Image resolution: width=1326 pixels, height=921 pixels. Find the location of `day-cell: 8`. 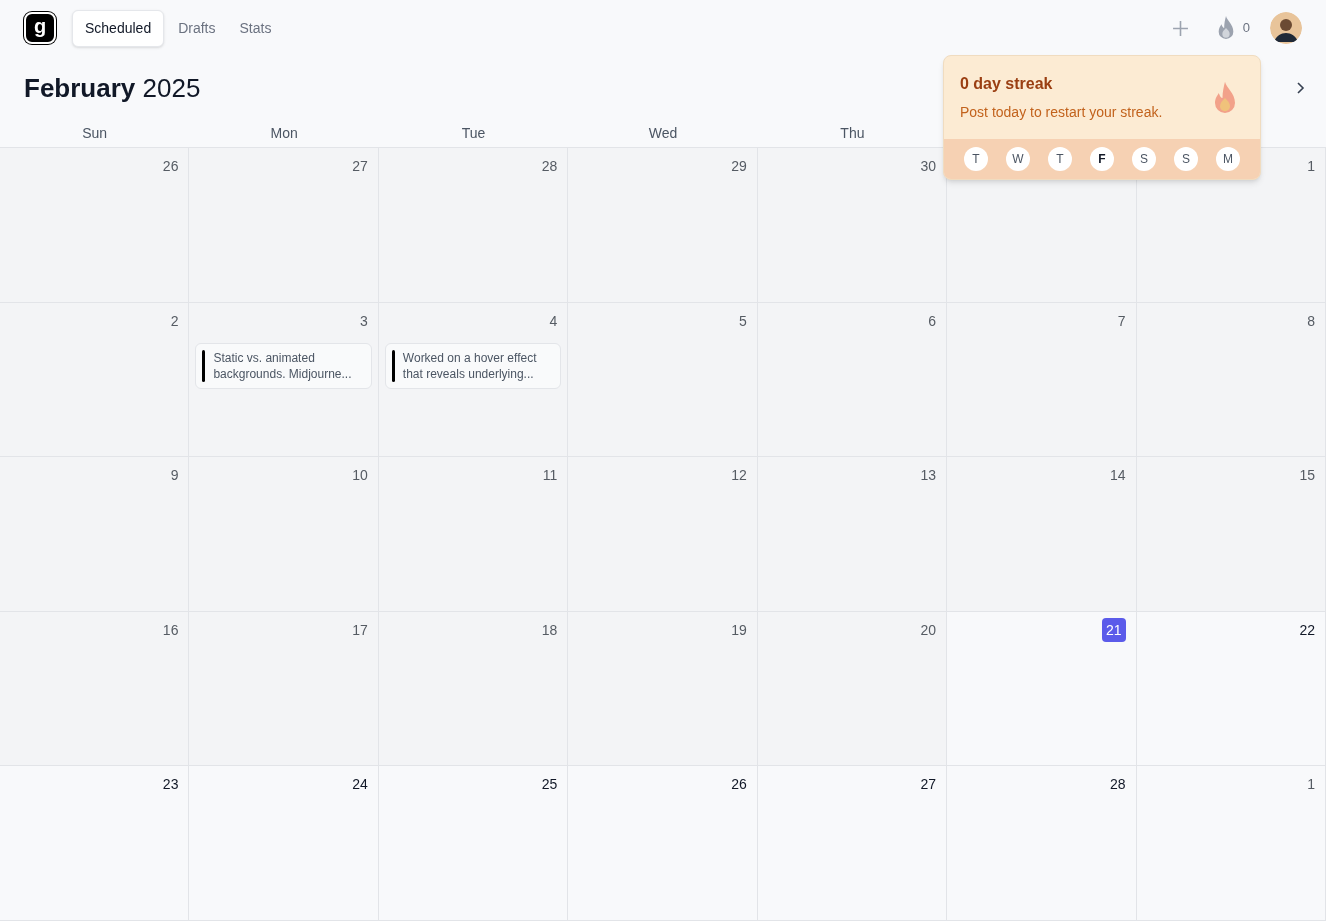

day-cell: 8 is located at coordinates (1231, 380).